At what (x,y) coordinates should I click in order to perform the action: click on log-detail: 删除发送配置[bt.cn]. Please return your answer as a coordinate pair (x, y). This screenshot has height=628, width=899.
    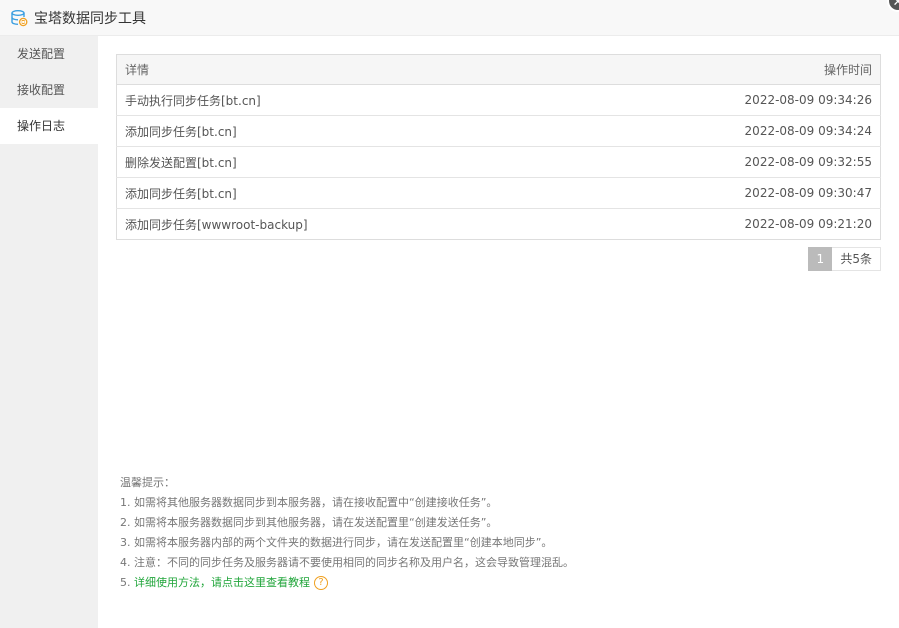
    Looking at the image, I should click on (338, 162).